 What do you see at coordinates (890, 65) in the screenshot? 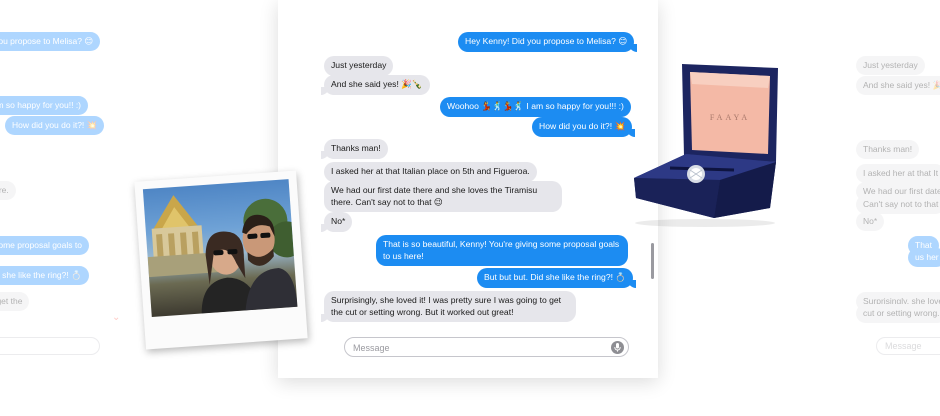
I see `faded-message: Just yesterday` at bounding box center [890, 65].